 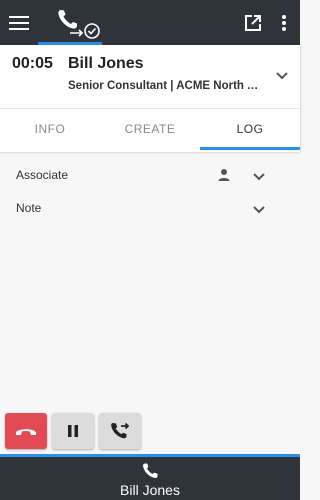 I want to click on tab-active-indicator, so click(x=250, y=148).